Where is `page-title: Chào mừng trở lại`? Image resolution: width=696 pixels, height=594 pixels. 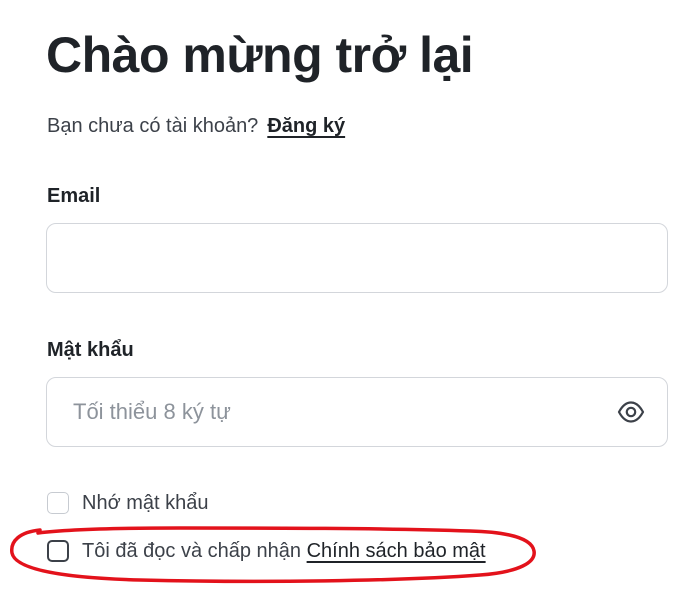
page-title: Chào mừng trở lại is located at coordinates (260, 55).